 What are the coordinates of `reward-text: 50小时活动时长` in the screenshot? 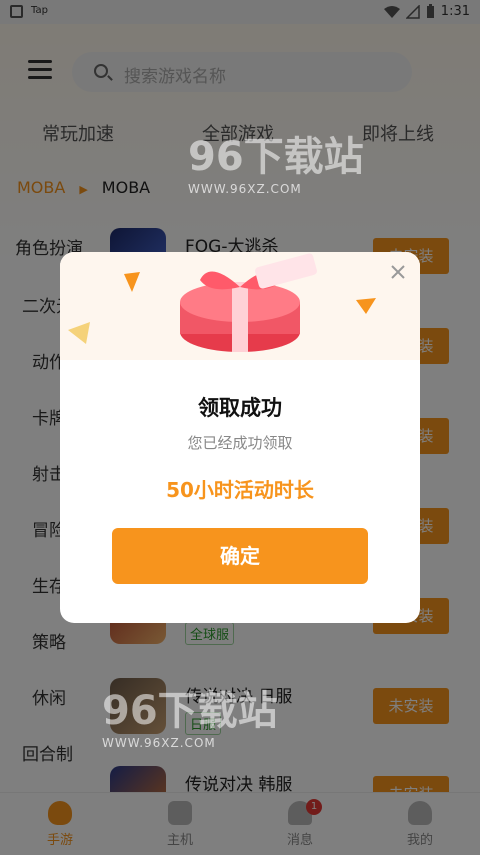 It's located at (240, 490).